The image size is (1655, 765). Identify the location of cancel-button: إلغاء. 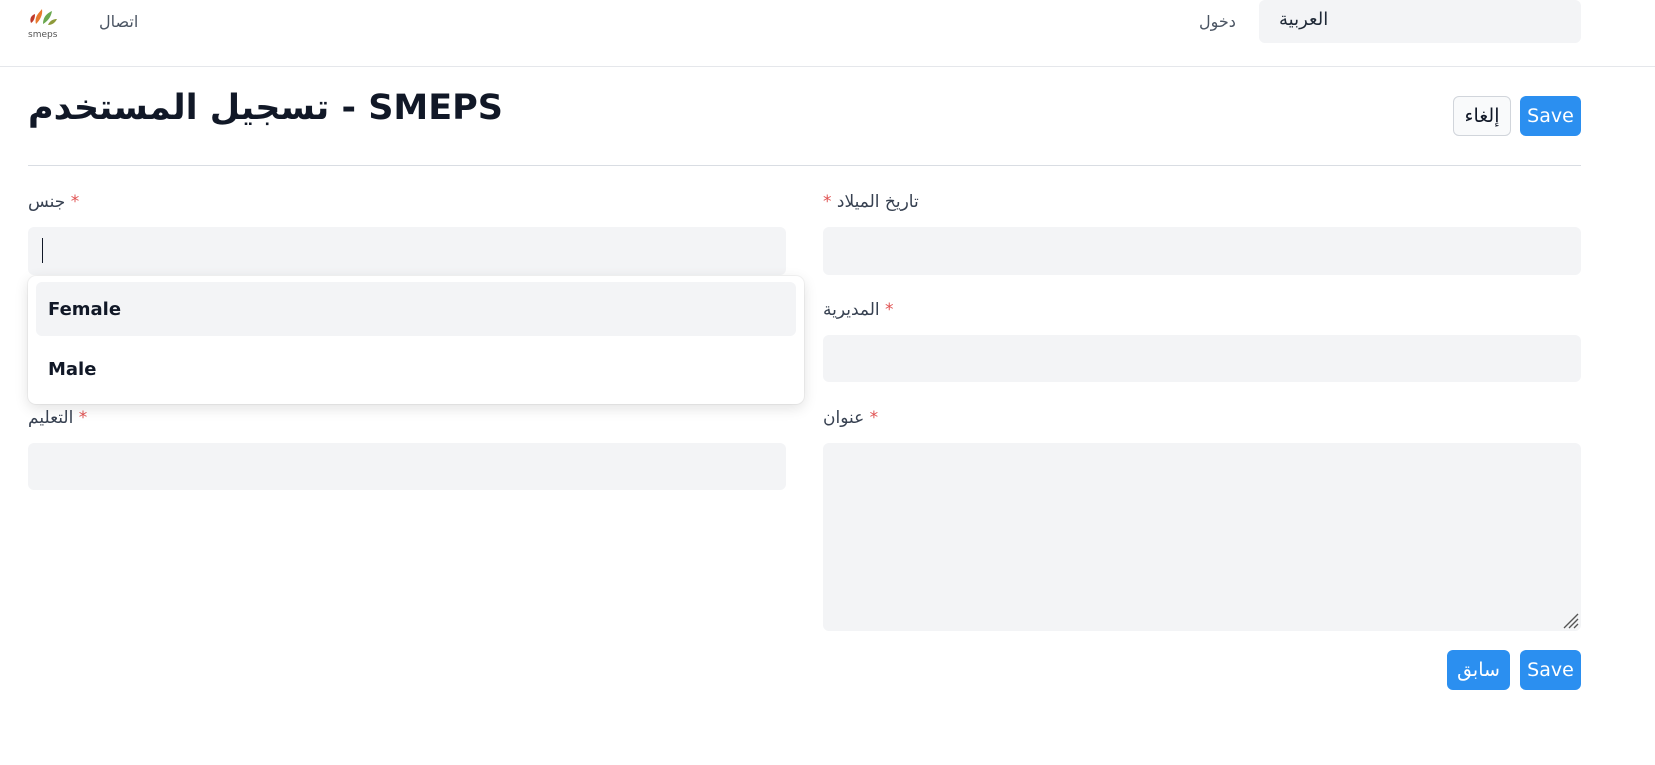
(1482, 116).